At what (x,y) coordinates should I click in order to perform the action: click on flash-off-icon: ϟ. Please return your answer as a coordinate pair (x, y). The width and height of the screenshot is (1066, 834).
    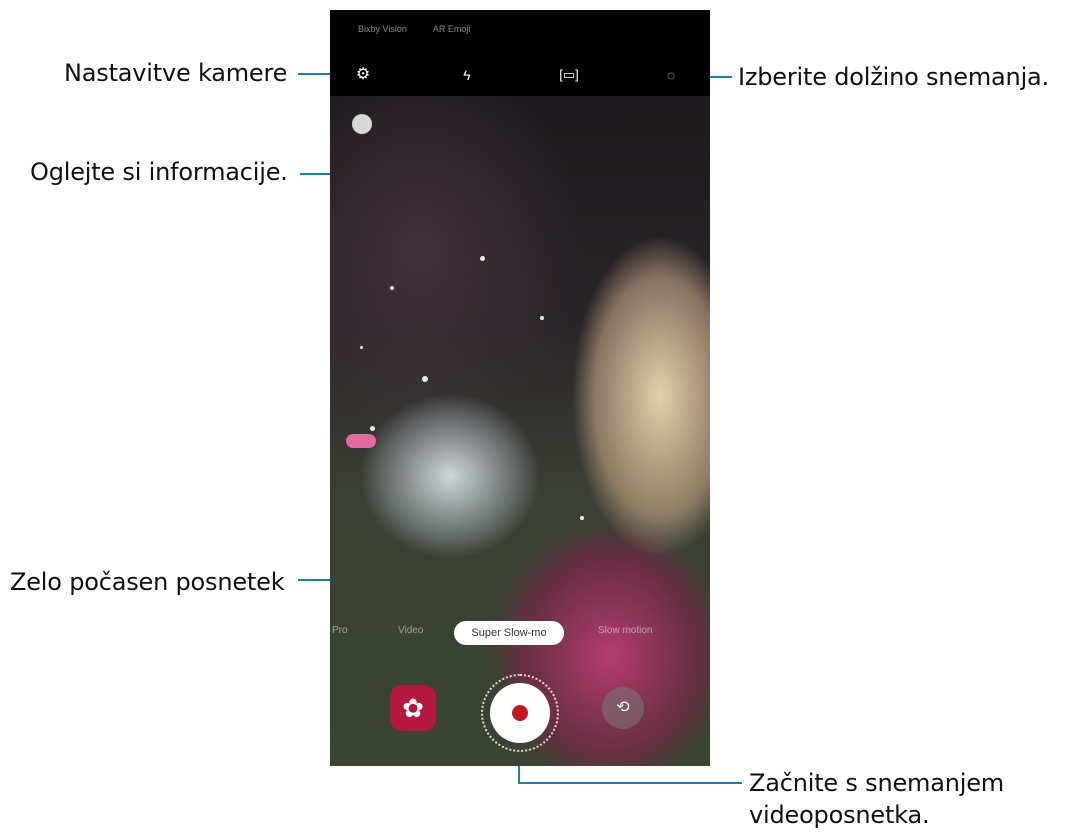
    Looking at the image, I should click on (467, 75).